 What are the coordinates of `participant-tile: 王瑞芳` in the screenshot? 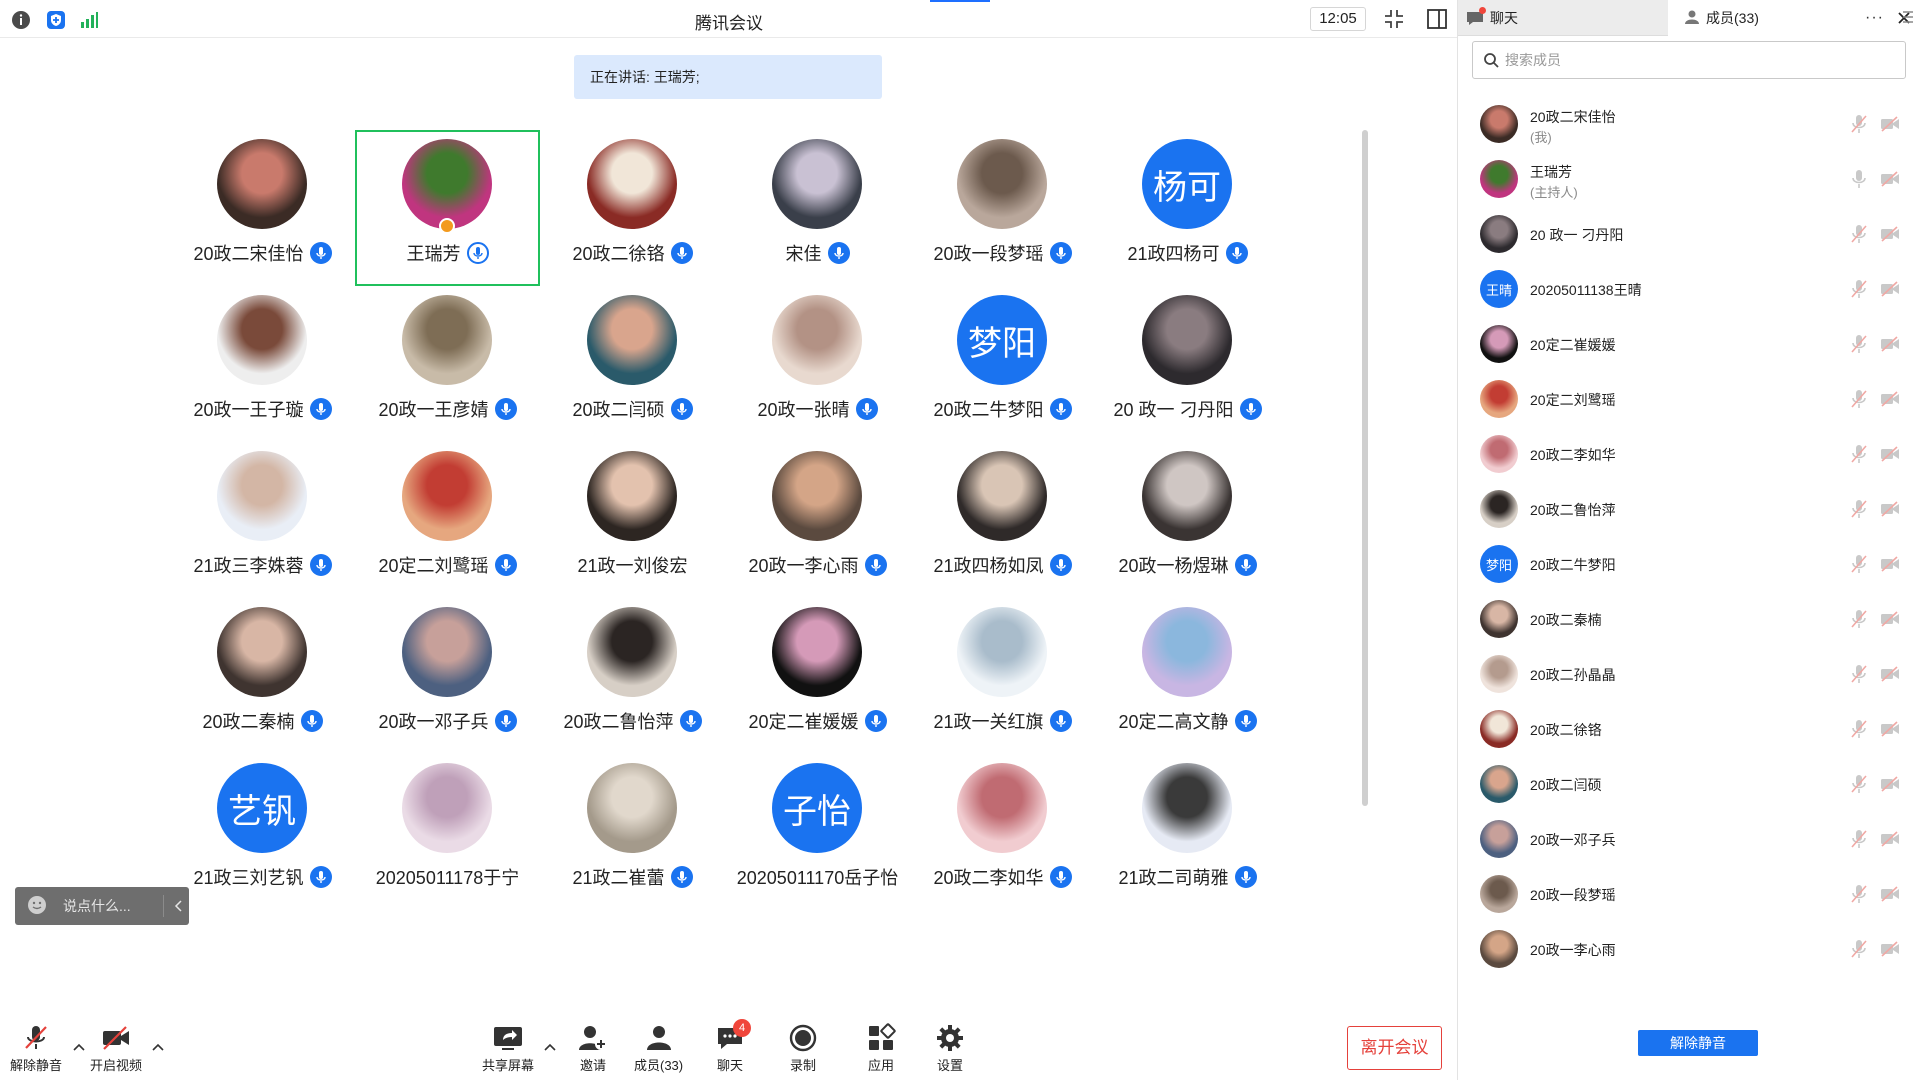 It's located at (447, 208).